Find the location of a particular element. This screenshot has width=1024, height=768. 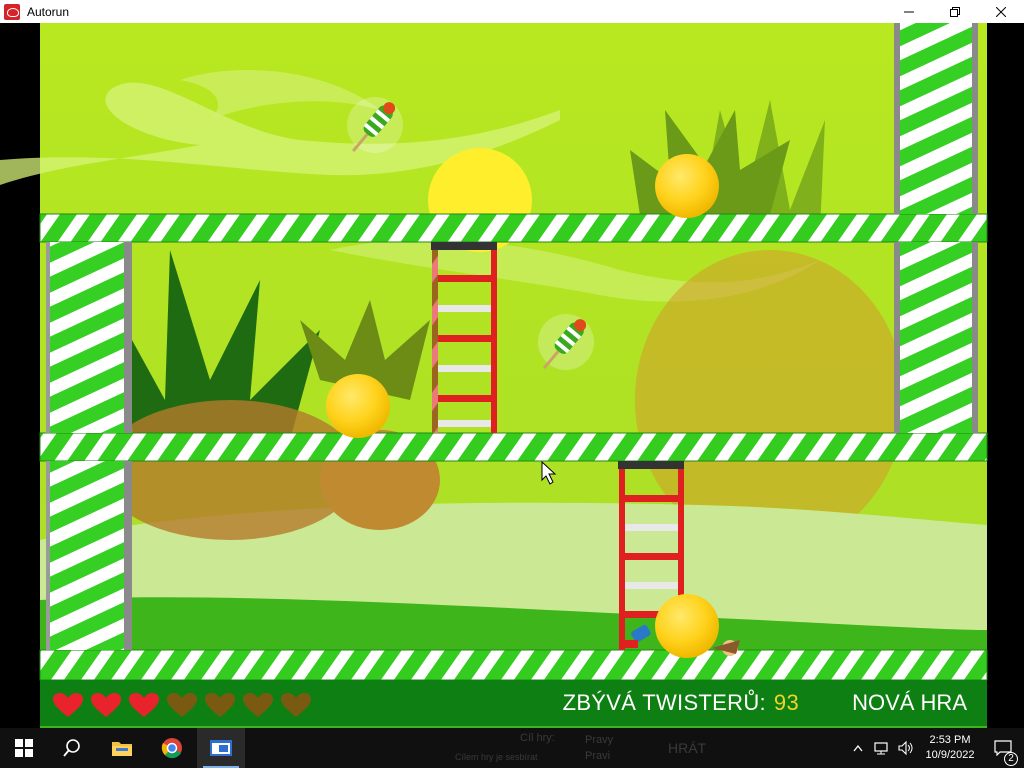

clock: 2:53 PM 10/9/2022 is located at coordinates (950, 748).